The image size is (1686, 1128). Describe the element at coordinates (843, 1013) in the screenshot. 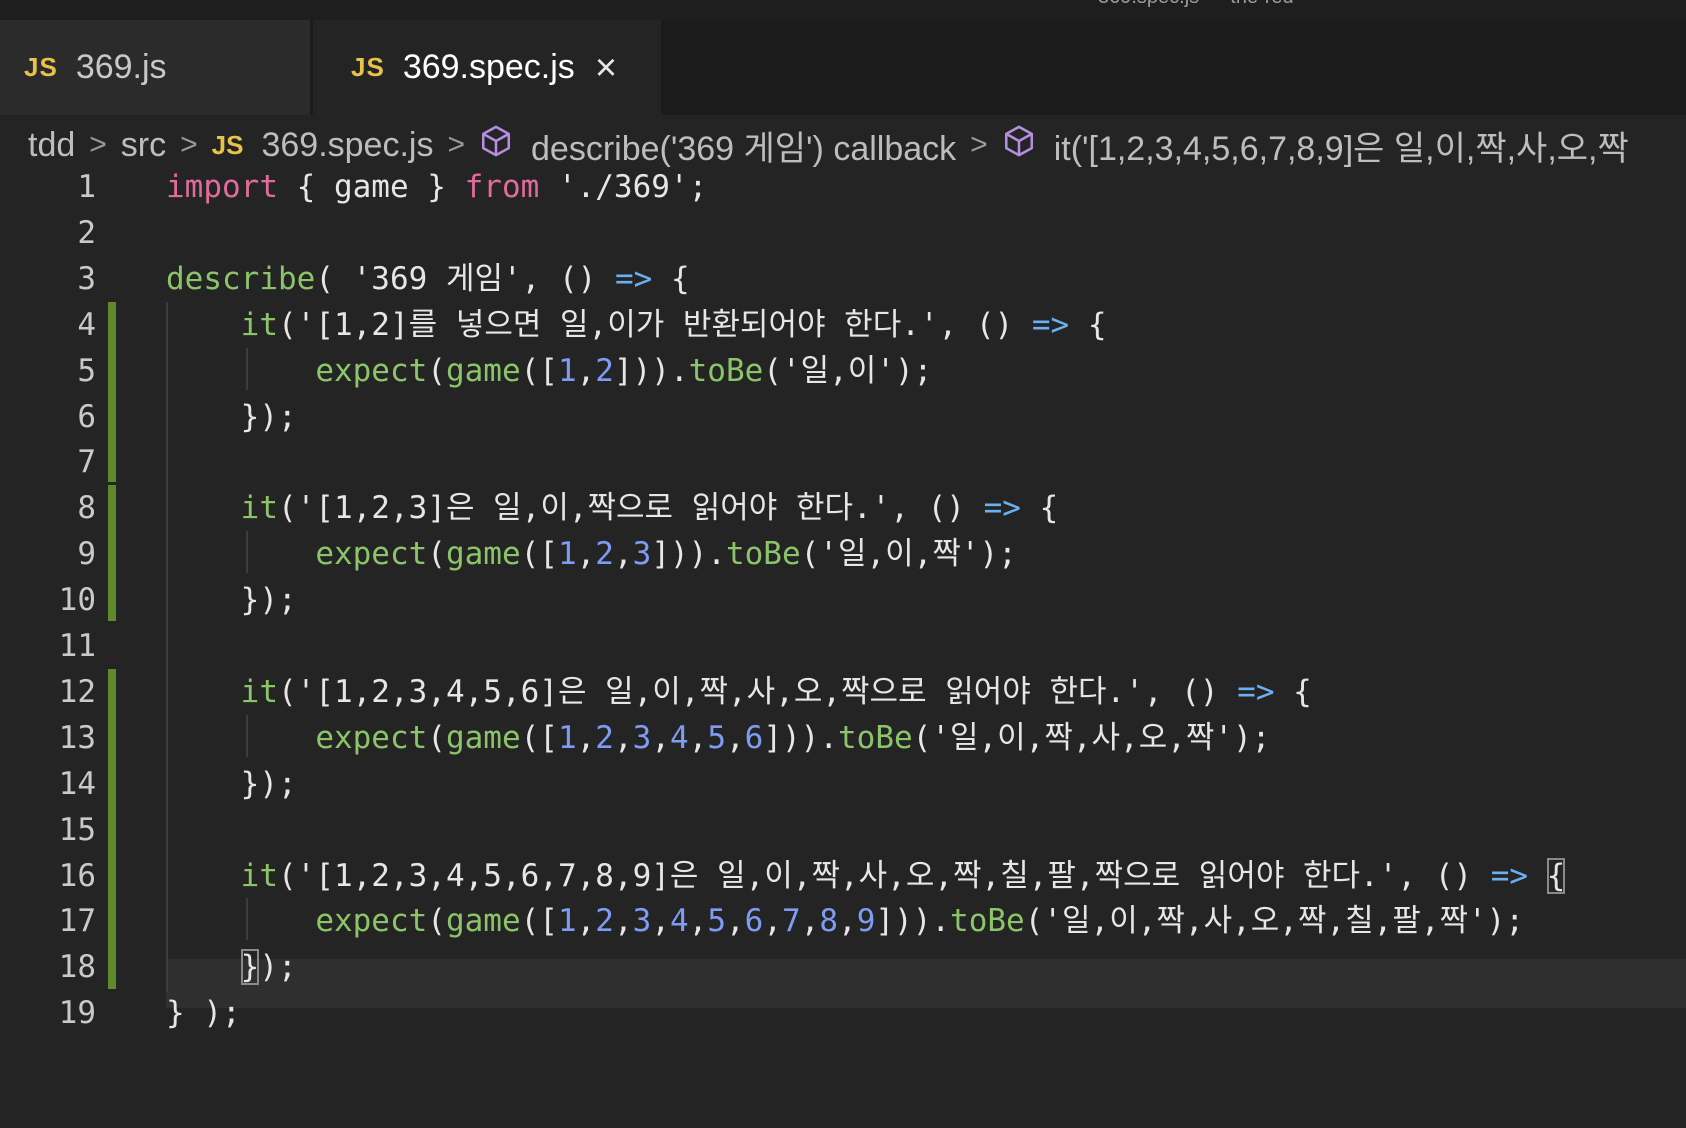

I see `code-line: 19 } );` at that location.